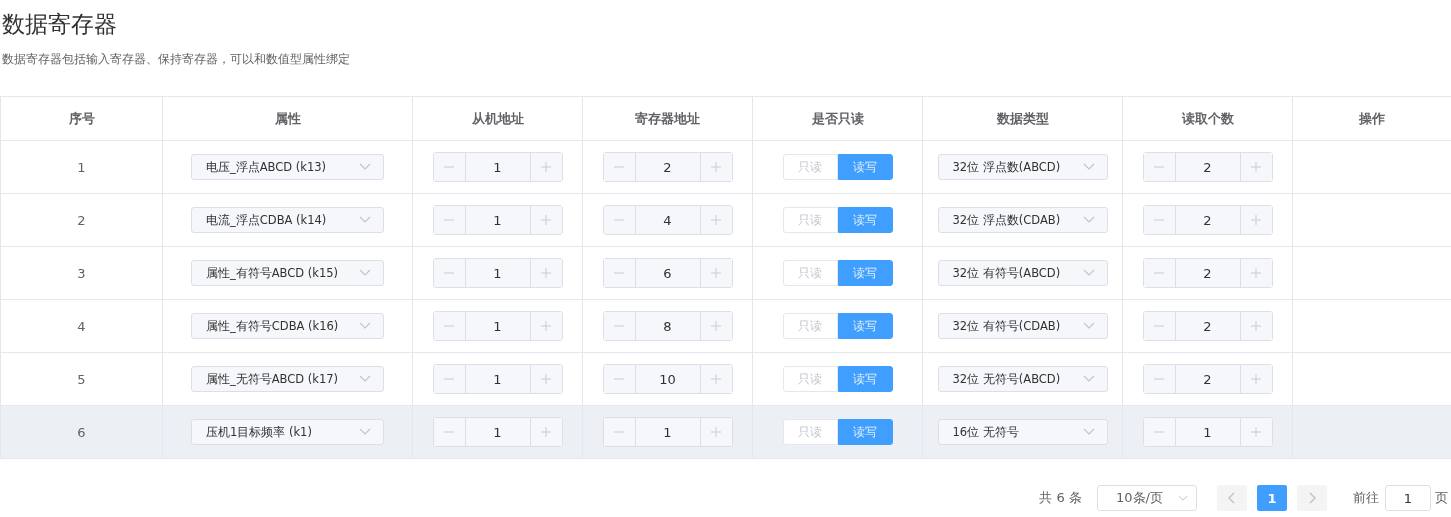  Describe the element at coordinates (1441, 498) in the screenshot. I see `page-suffix: 页` at that location.